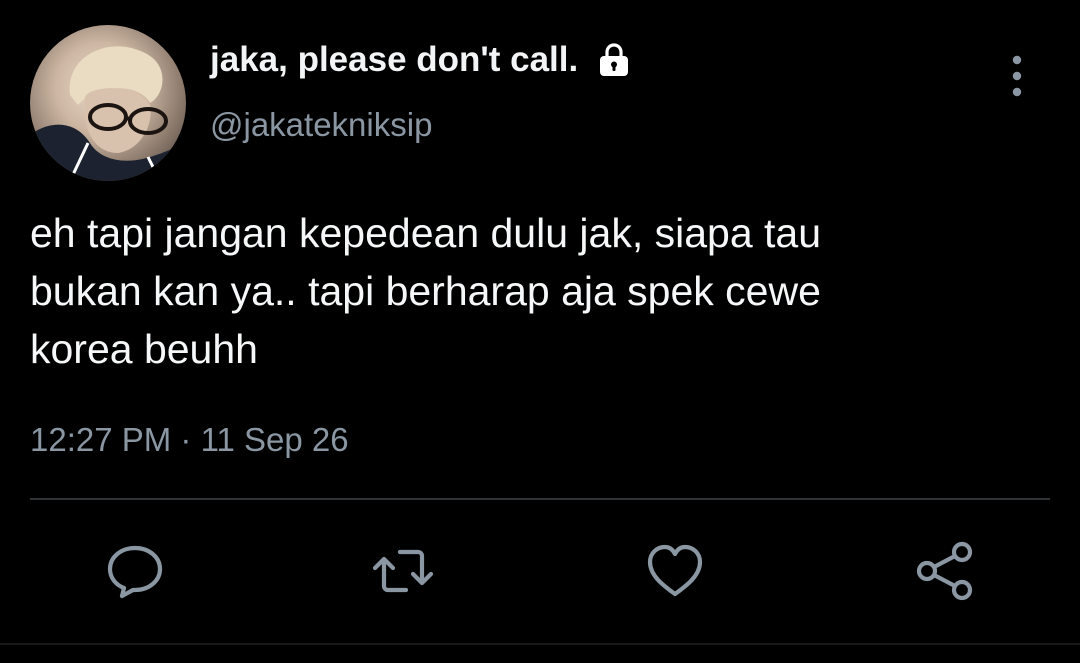  I want to click on share-icon, so click(944, 571).